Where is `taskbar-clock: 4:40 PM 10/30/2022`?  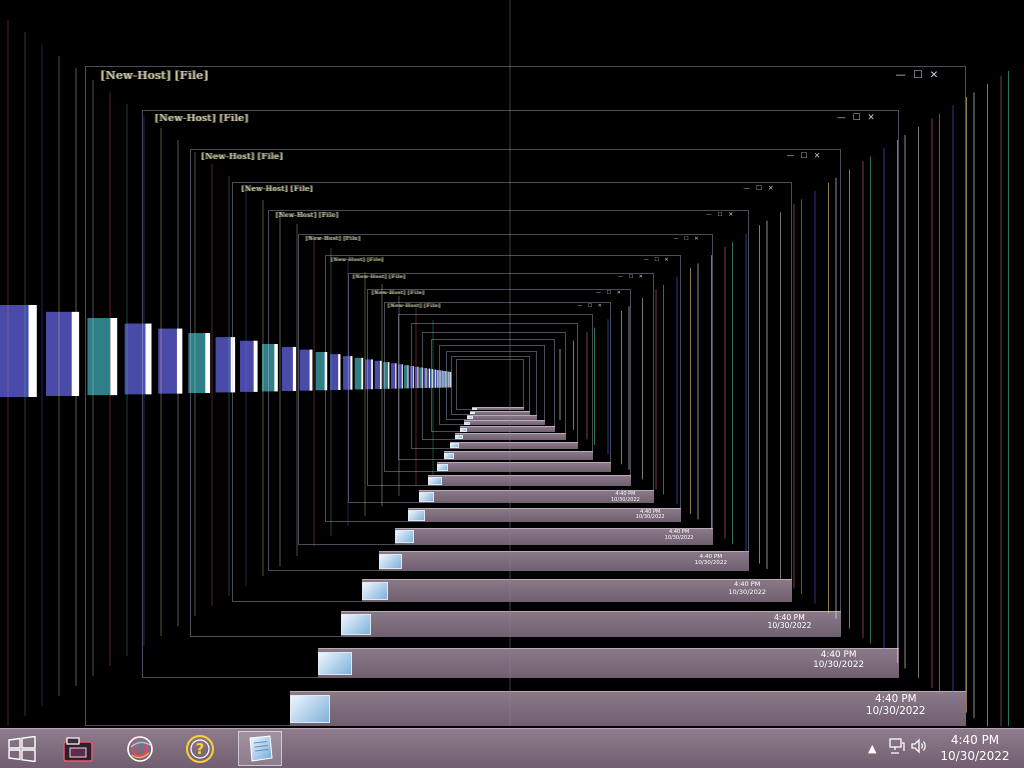
taskbar-clock: 4:40 PM 10/30/2022 is located at coordinates (975, 748).